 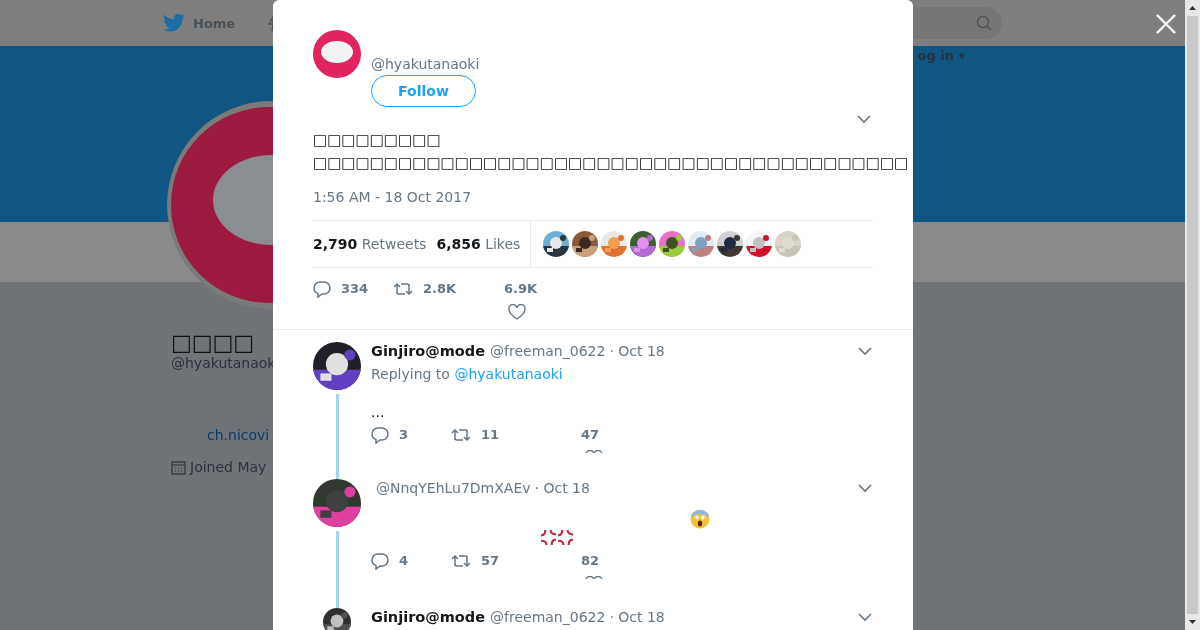 What do you see at coordinates (223, 363) in the screenshot?
I see `profile-handle: @hyakutanaok` at bounding box center [223, 363].